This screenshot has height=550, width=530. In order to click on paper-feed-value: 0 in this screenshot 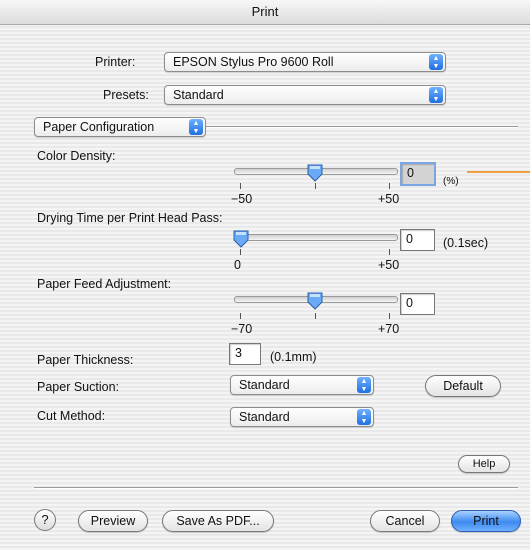, I will do `click(409, 303)`.